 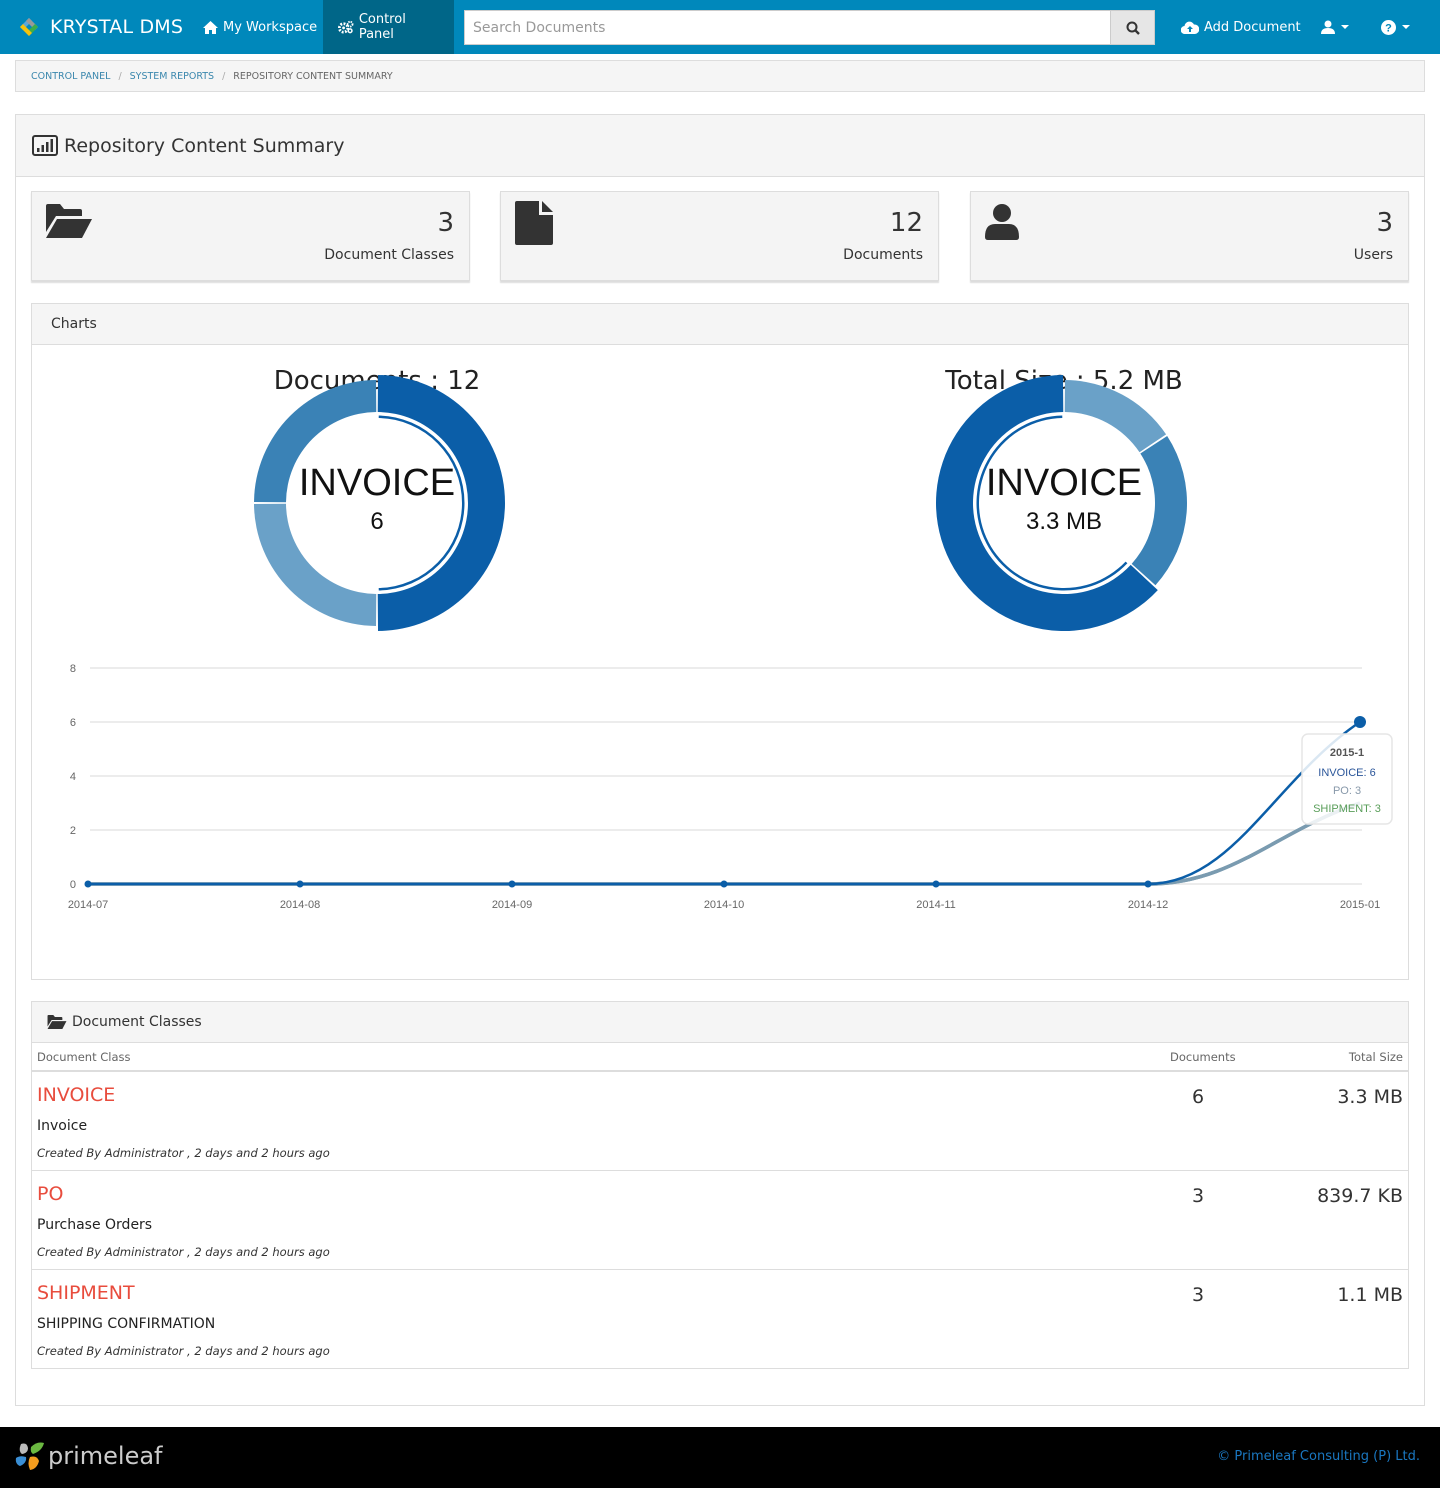 What do you see at coordinates (1064, 521) in the screenshot?
I see `donut-center-value: 3.3 MB` at bounding box center [1064, 521].